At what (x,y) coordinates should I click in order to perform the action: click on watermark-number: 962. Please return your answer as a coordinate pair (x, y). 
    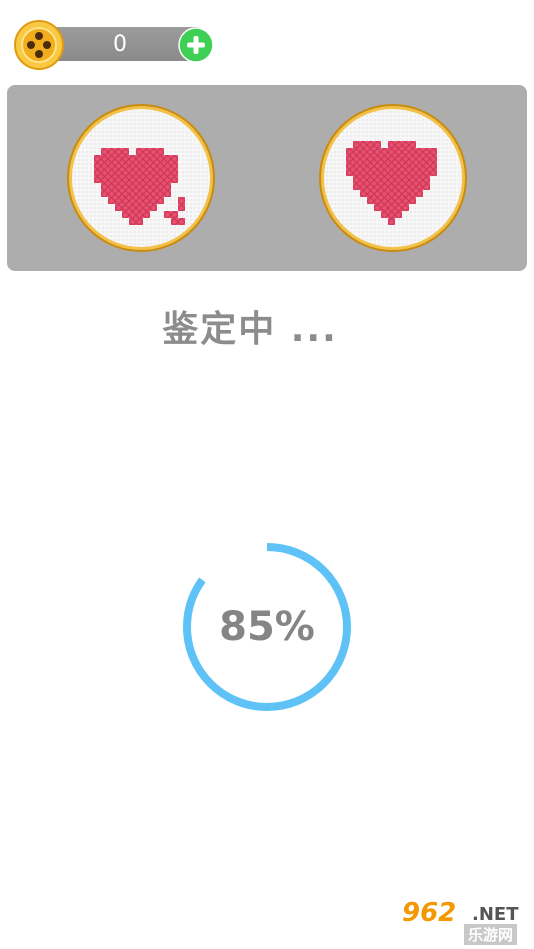
    Looking at the image, I should click on (429, 913).